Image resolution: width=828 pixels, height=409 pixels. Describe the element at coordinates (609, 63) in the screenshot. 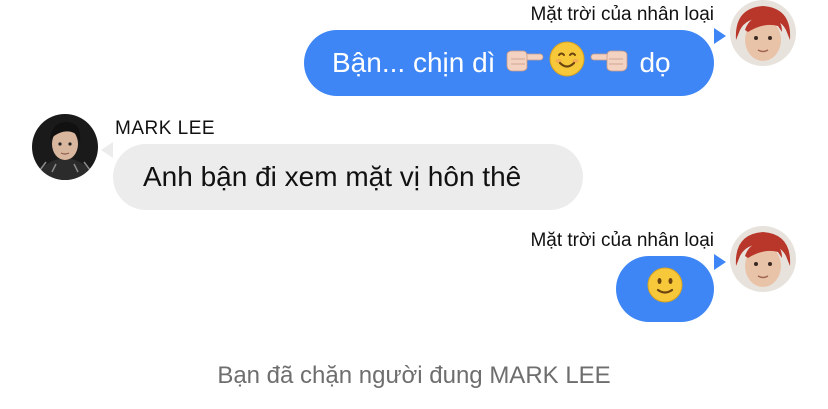

I see `pointing-left-icon` at that location.